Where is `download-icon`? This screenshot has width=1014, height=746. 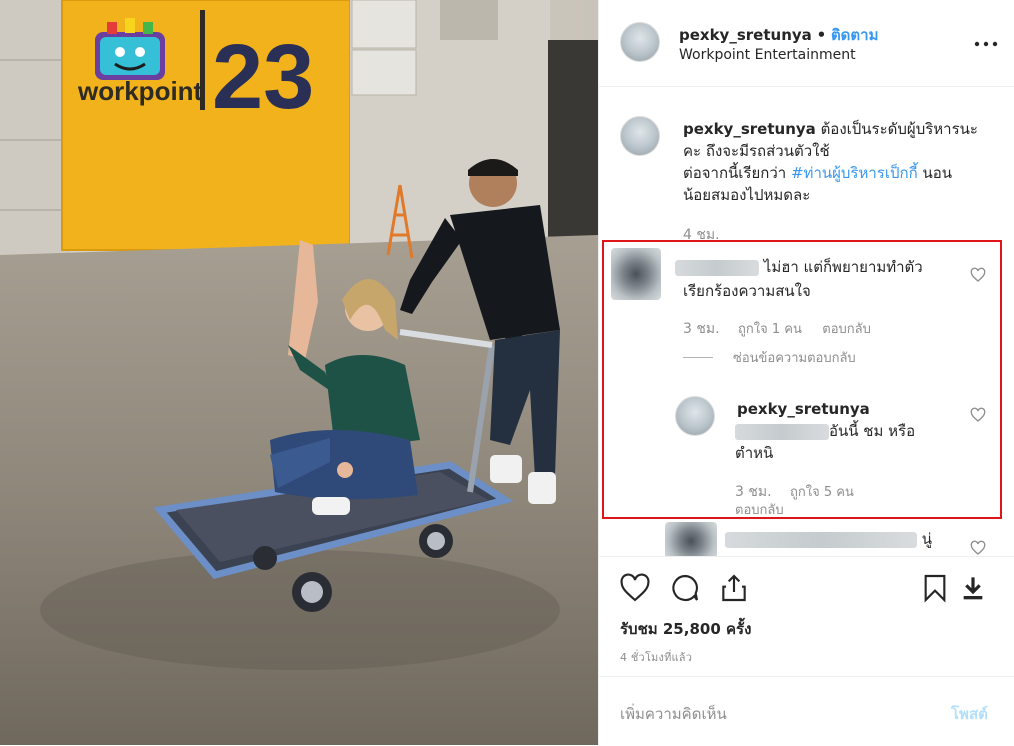
download-icon is located at coordinates (973, 588).